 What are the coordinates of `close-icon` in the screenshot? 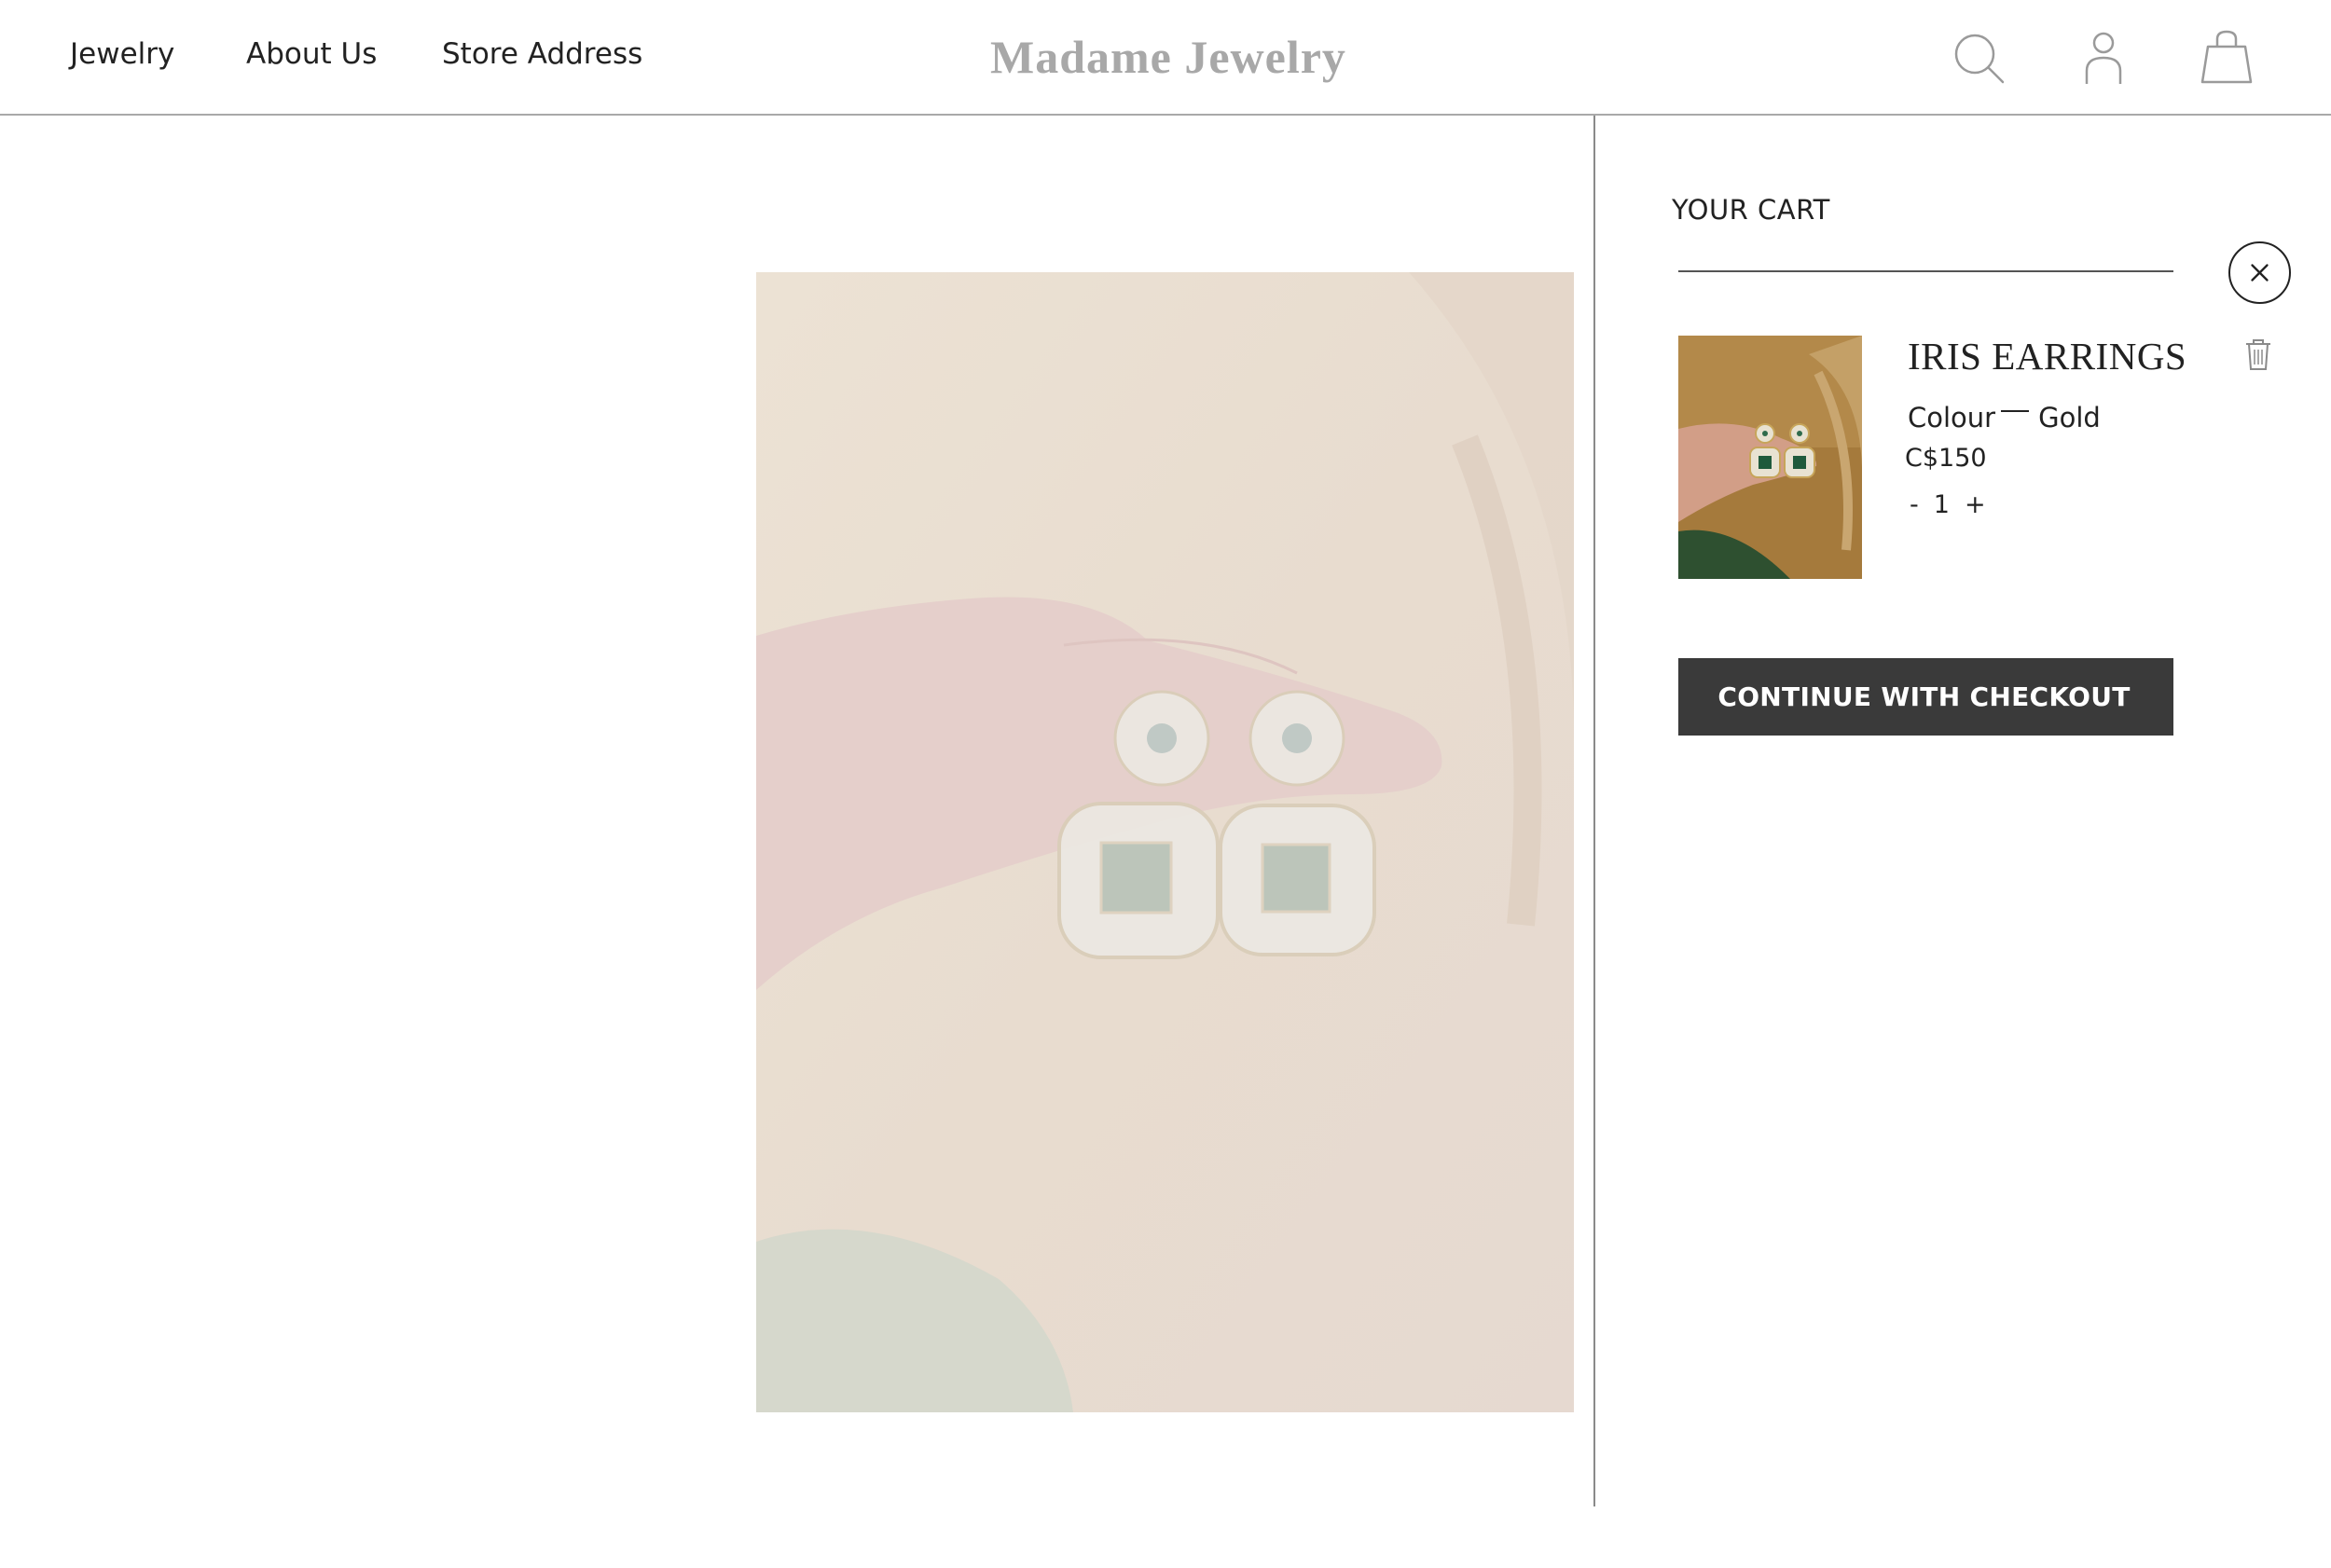 It's located at (2260, 273).